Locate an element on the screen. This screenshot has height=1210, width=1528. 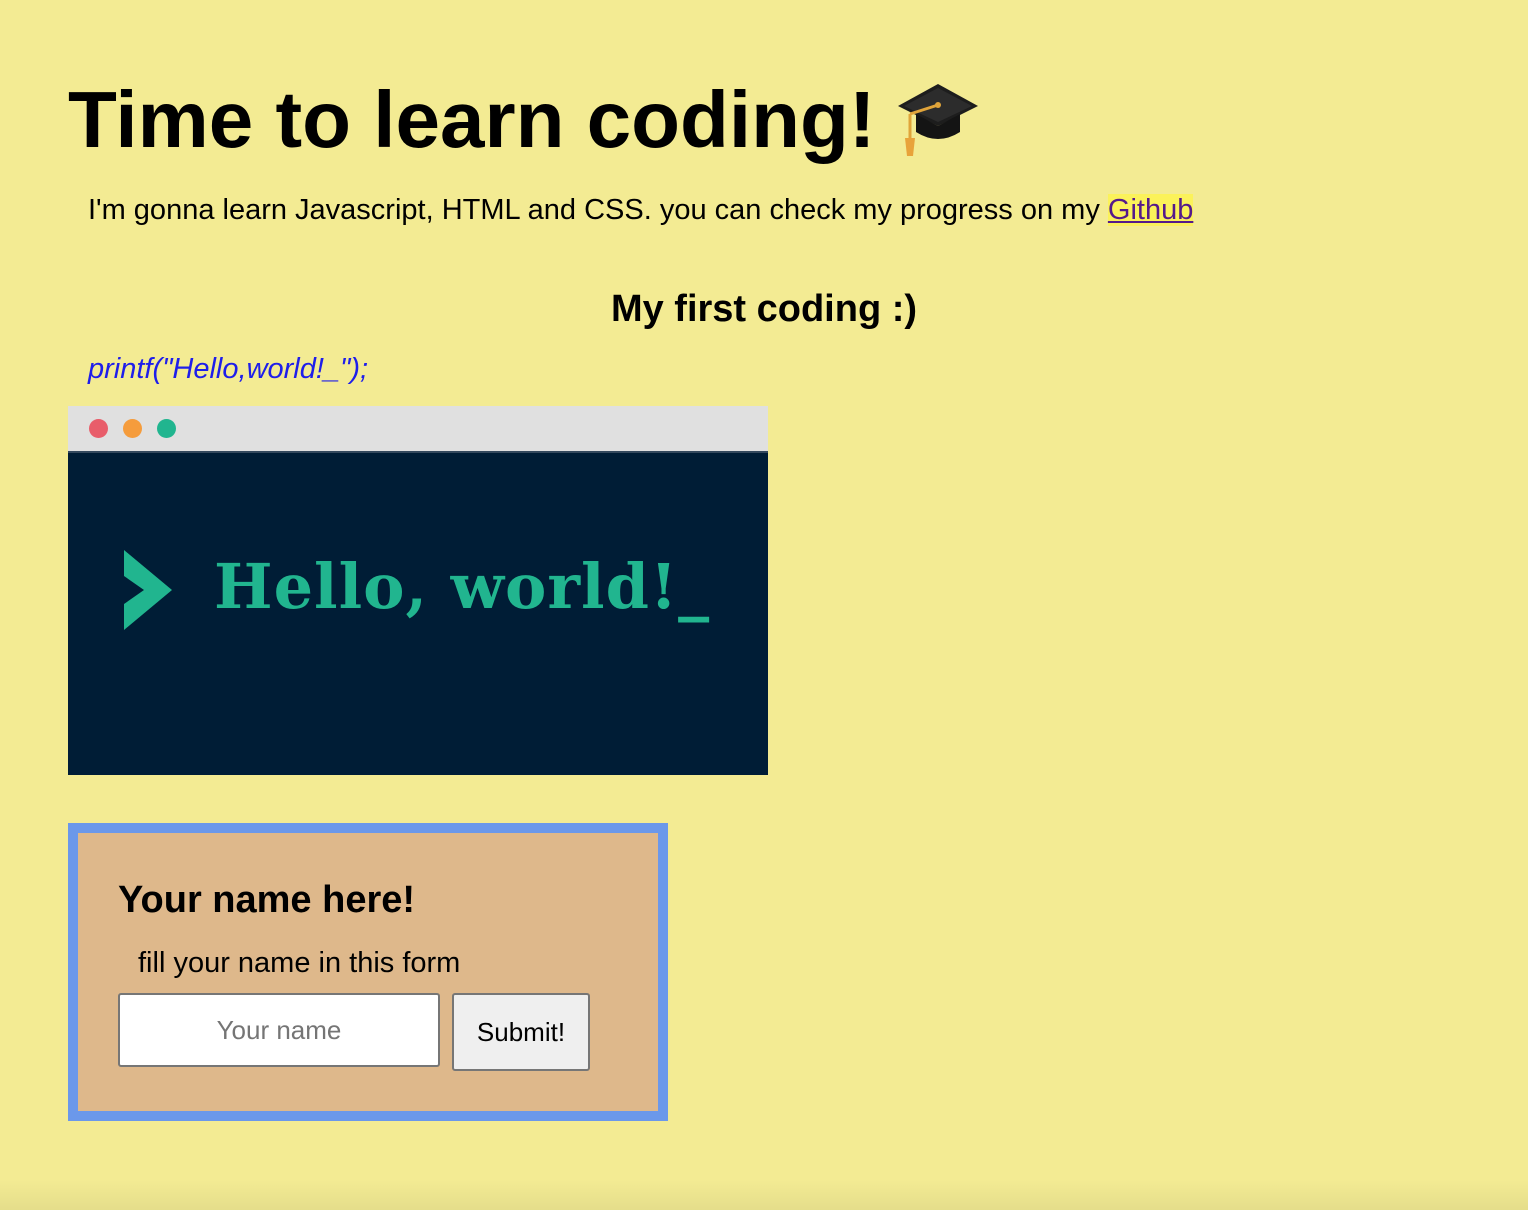
page-title: Time to learn coding! is located at coordinates (524, 120).